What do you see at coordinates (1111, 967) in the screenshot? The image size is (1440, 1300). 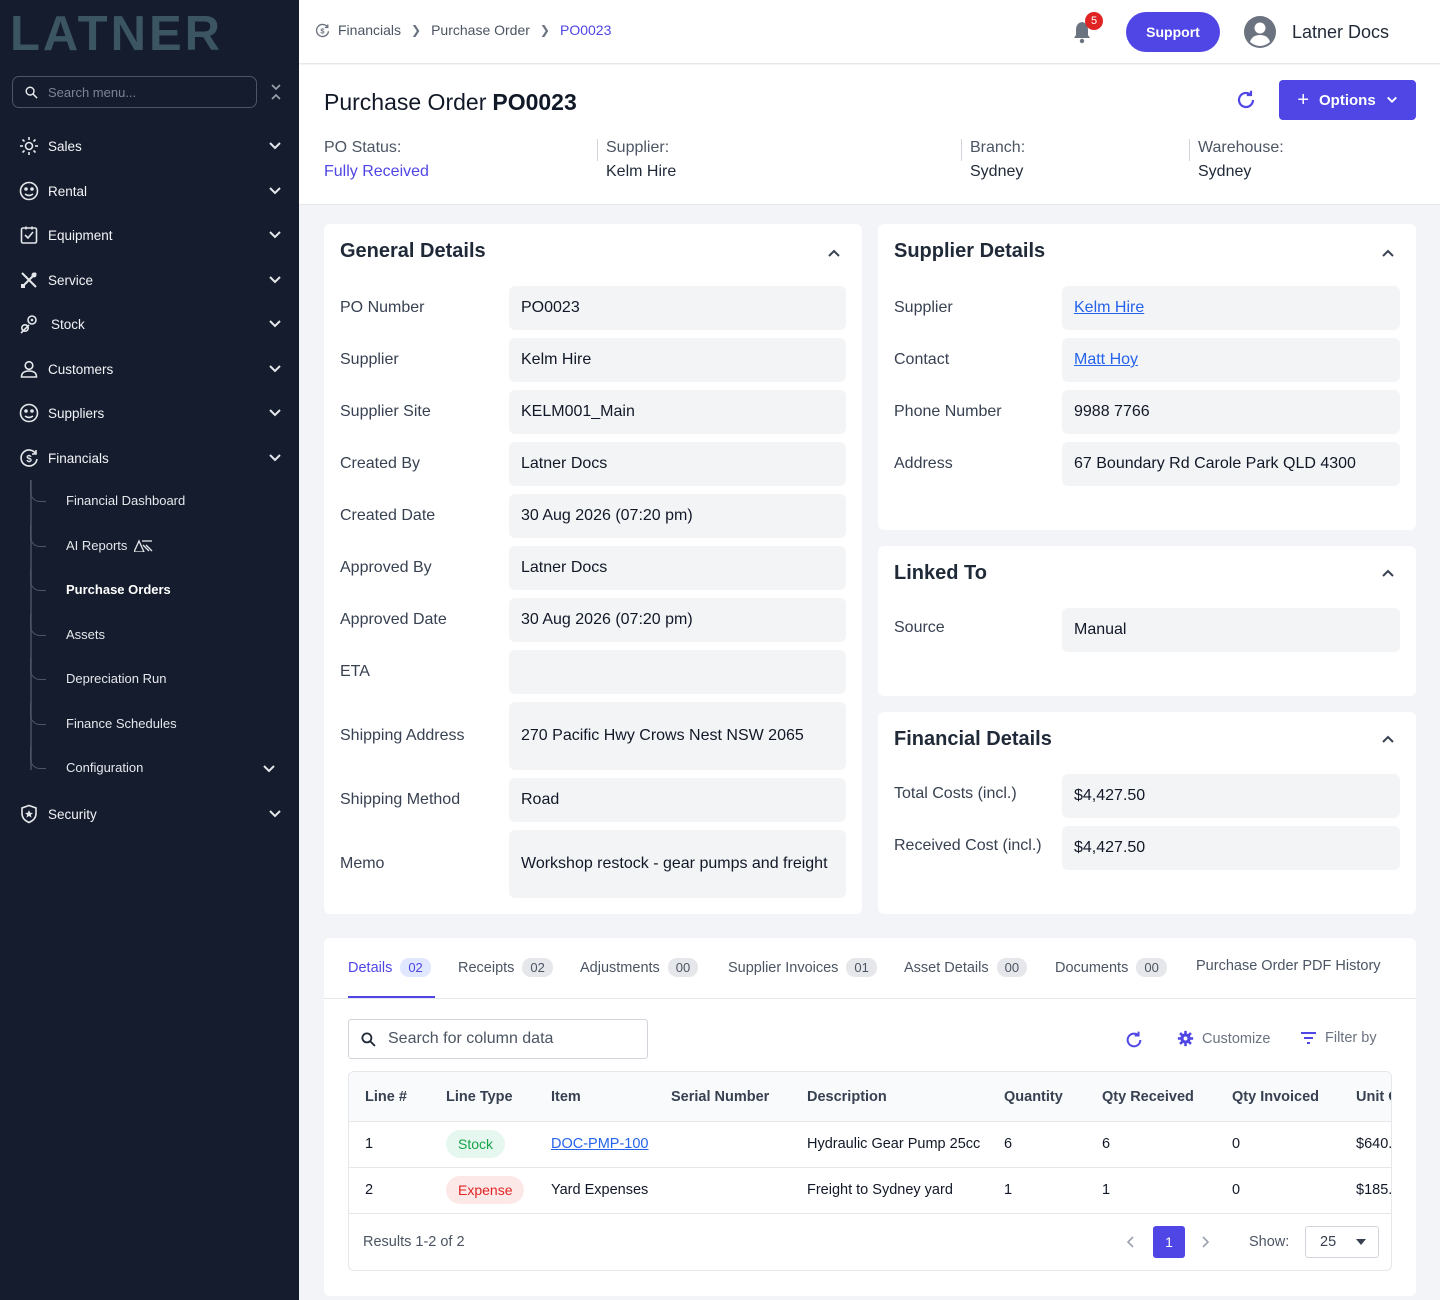 I see `tab-documents: Documents 00` at bounding box center [1111, 967].